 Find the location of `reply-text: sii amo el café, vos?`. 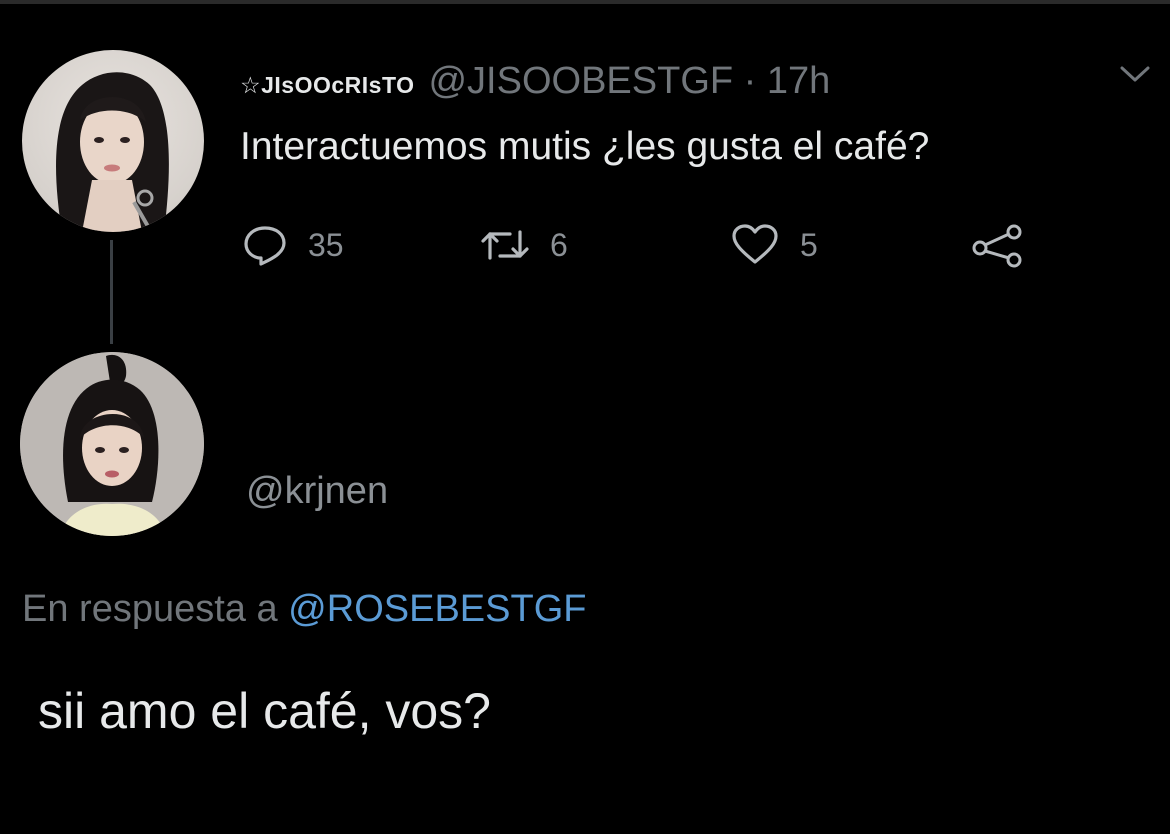

reply-text: sii amo el café, vos? is located at coordinates (264, 711).